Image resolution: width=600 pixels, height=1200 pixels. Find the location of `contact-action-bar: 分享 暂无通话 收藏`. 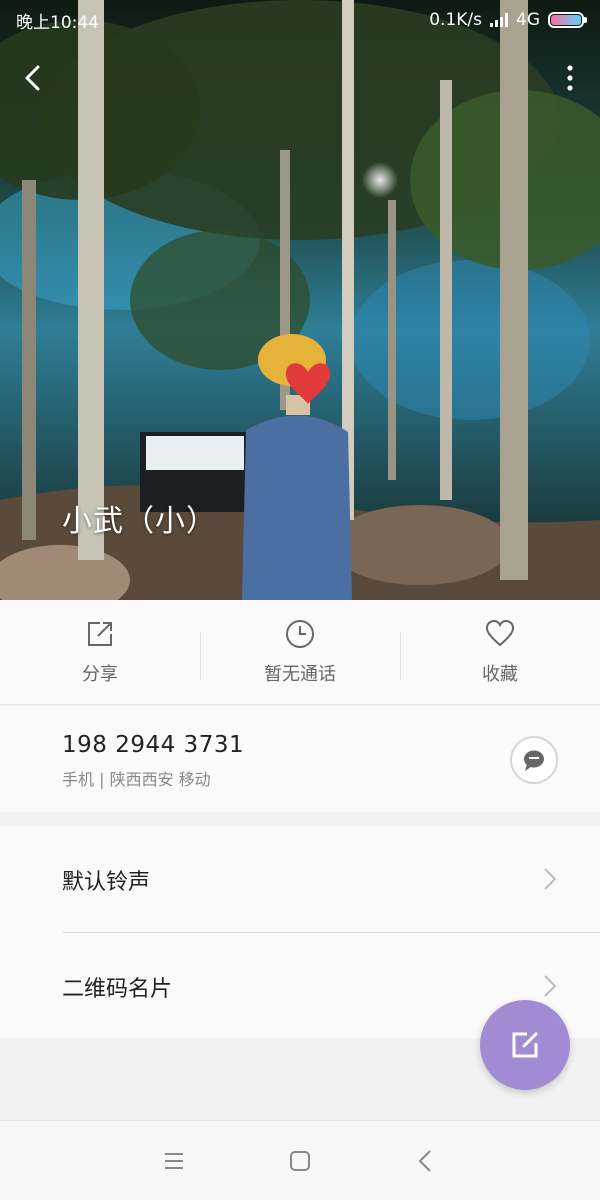

contact-action-bar: 分享 暂无通话 收藏 is located at coordinates (300, 652).